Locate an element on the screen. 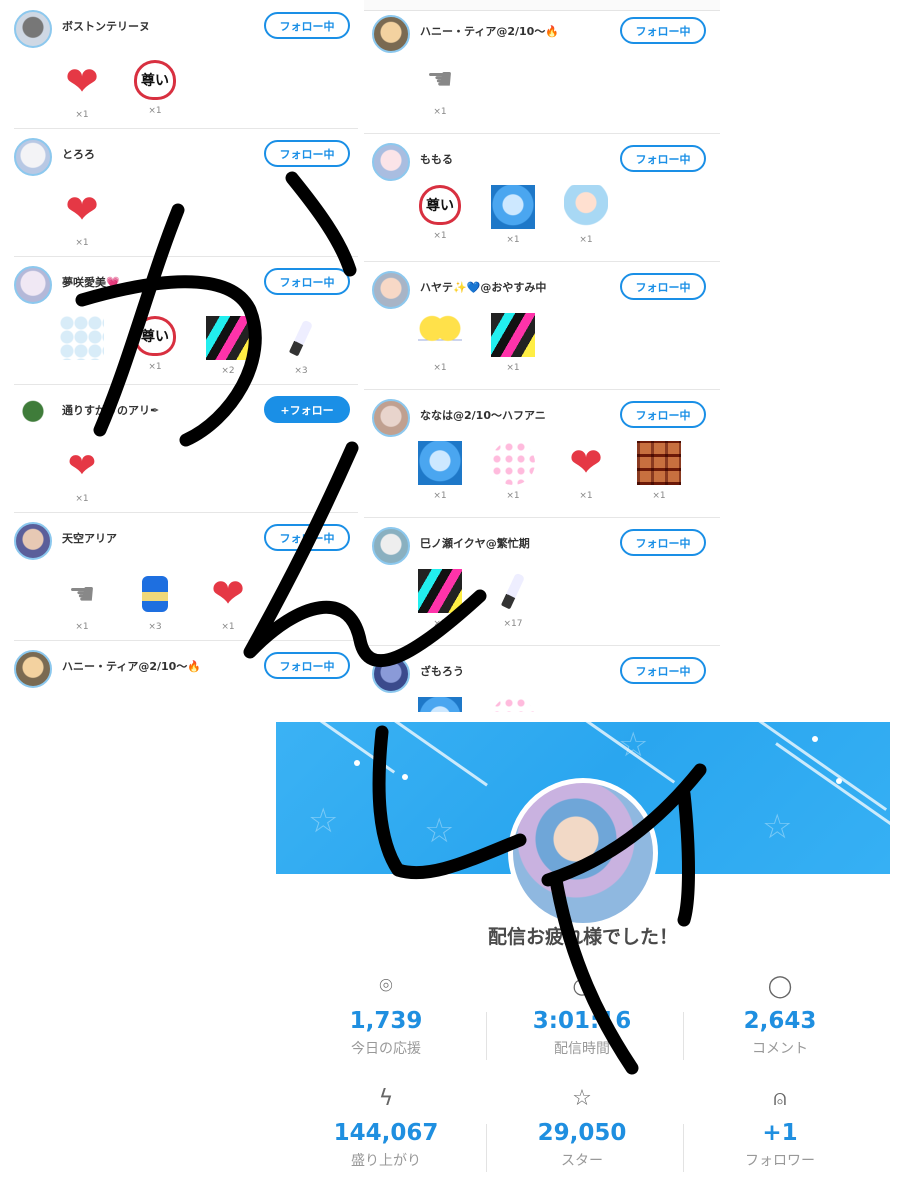 The height and width of the screenshot is (1200, 900). stream-finished-message: 配信お疲れ様でした！ is located at coordinates (582, 937).